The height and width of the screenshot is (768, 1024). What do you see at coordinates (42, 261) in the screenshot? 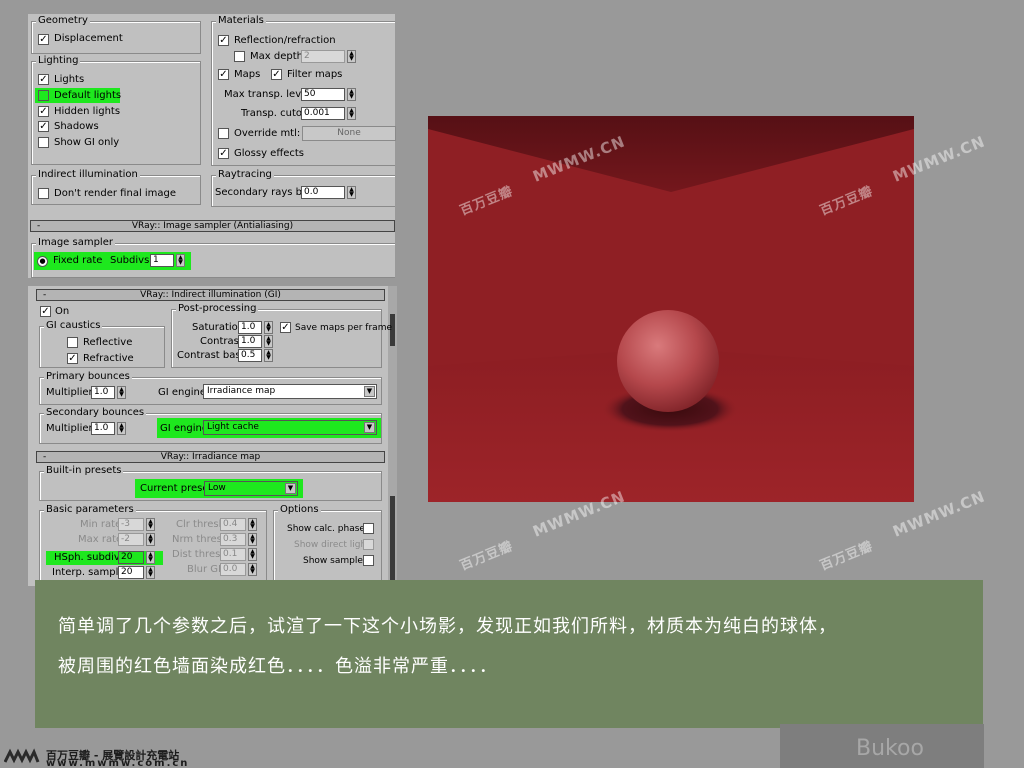
I see `fixed-rate-radio: ●` at bounding box center [42, 261].